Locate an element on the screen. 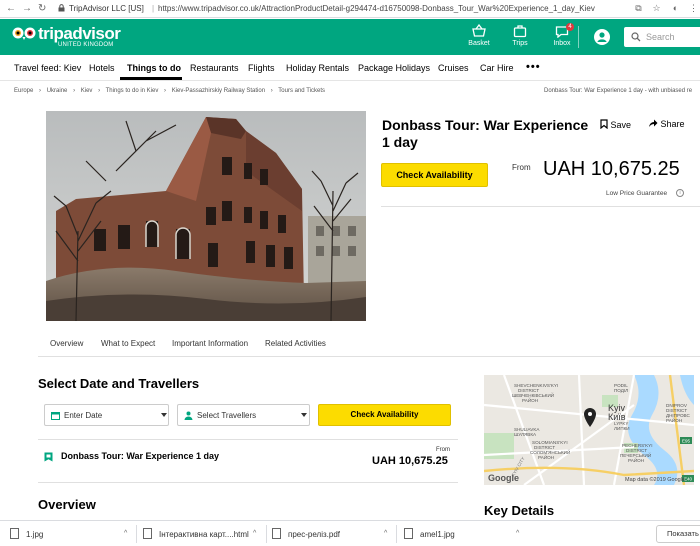 The width and height of the screenshot is (700, 546). logo-subtitle: UNITED KINGDOM is located at coordinates (86, 45).